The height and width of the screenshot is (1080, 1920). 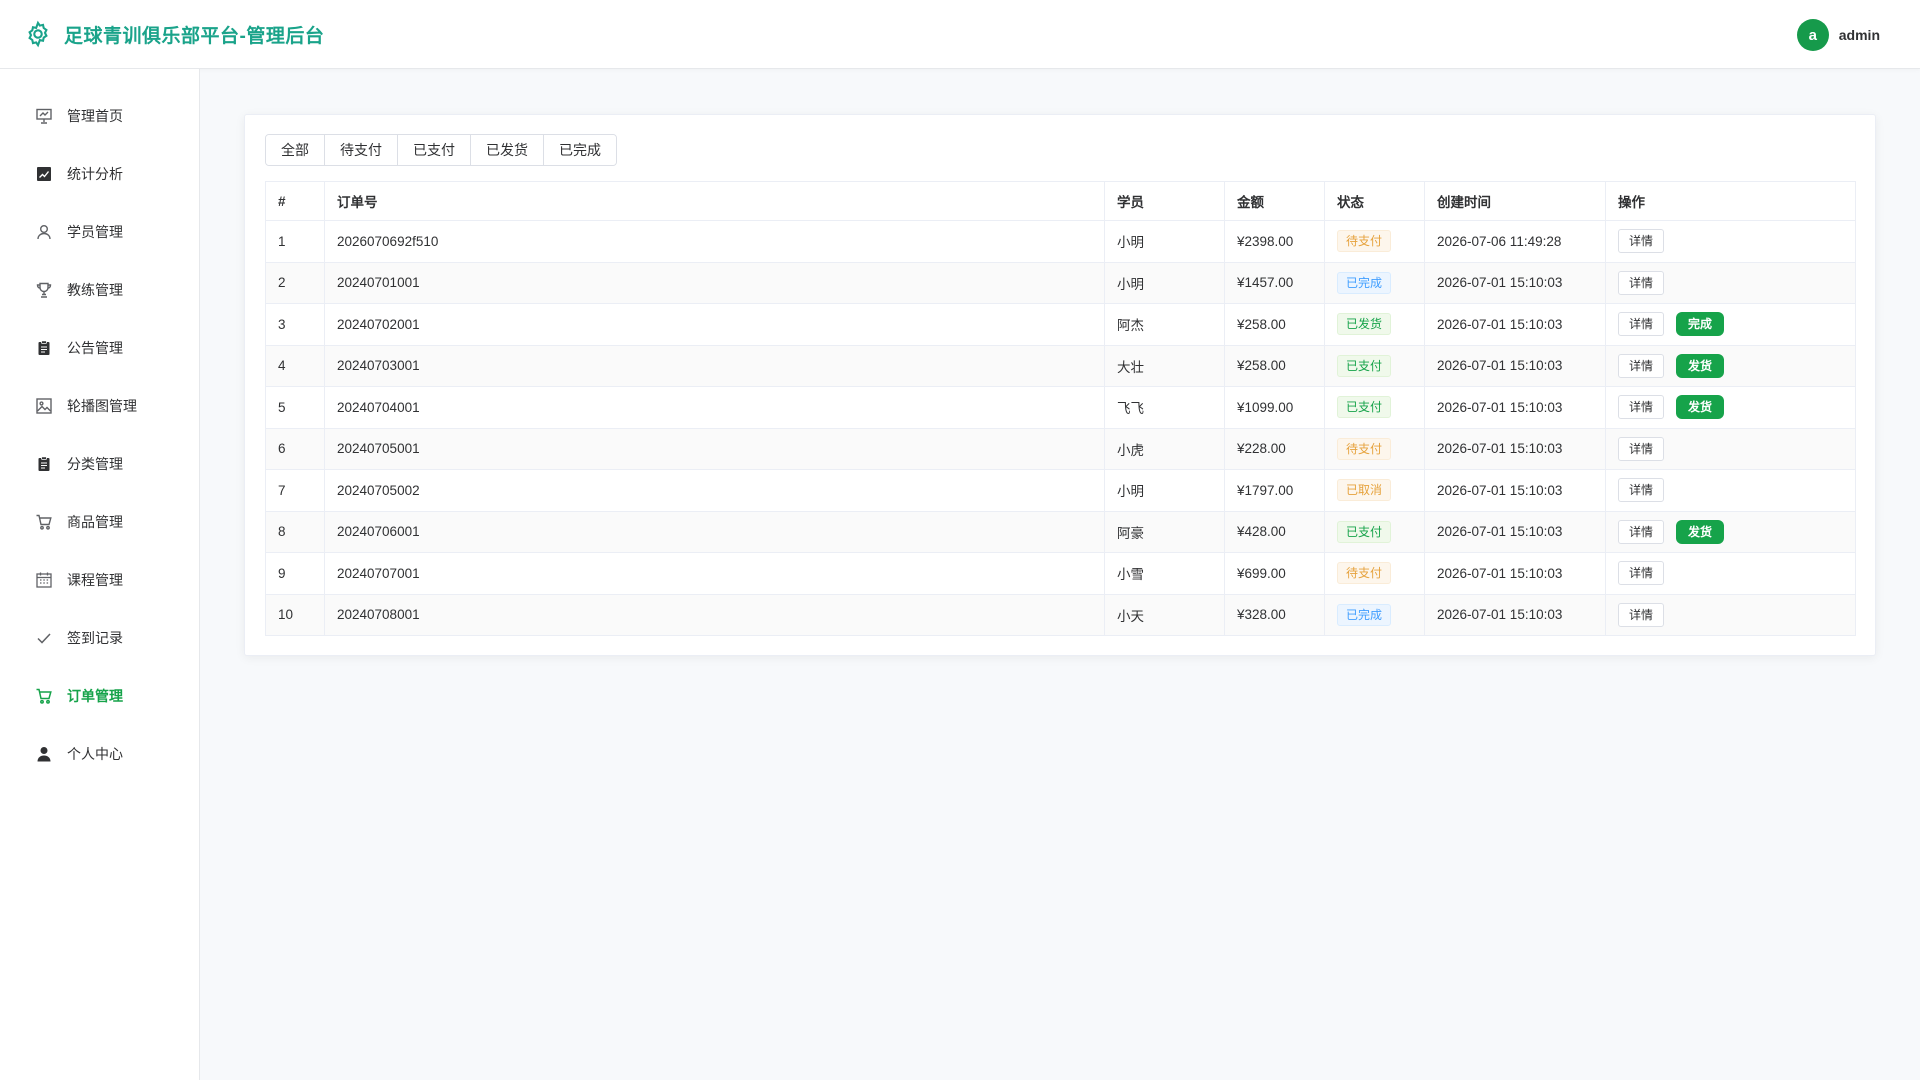 I want to click on cell-status: 已发货, so click(x=1374, y=324).